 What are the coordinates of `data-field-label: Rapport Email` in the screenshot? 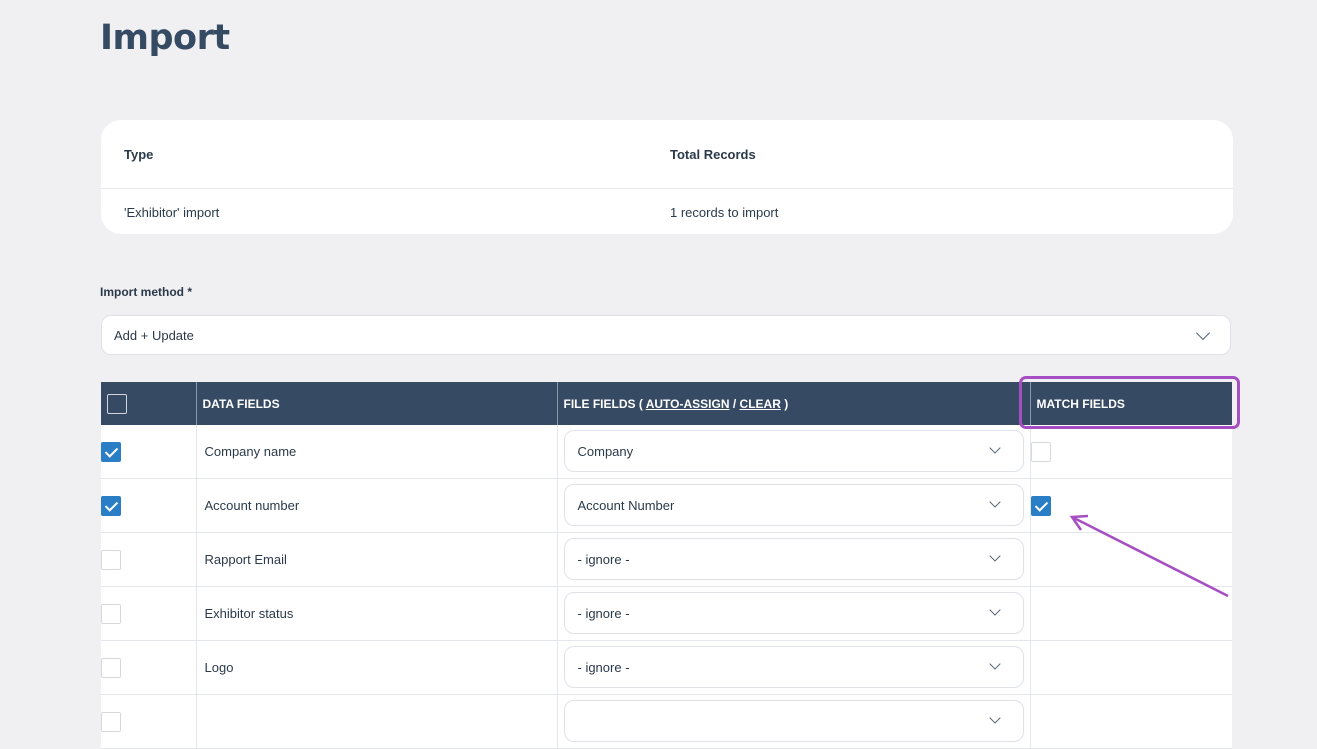 It's located at (377, 559).